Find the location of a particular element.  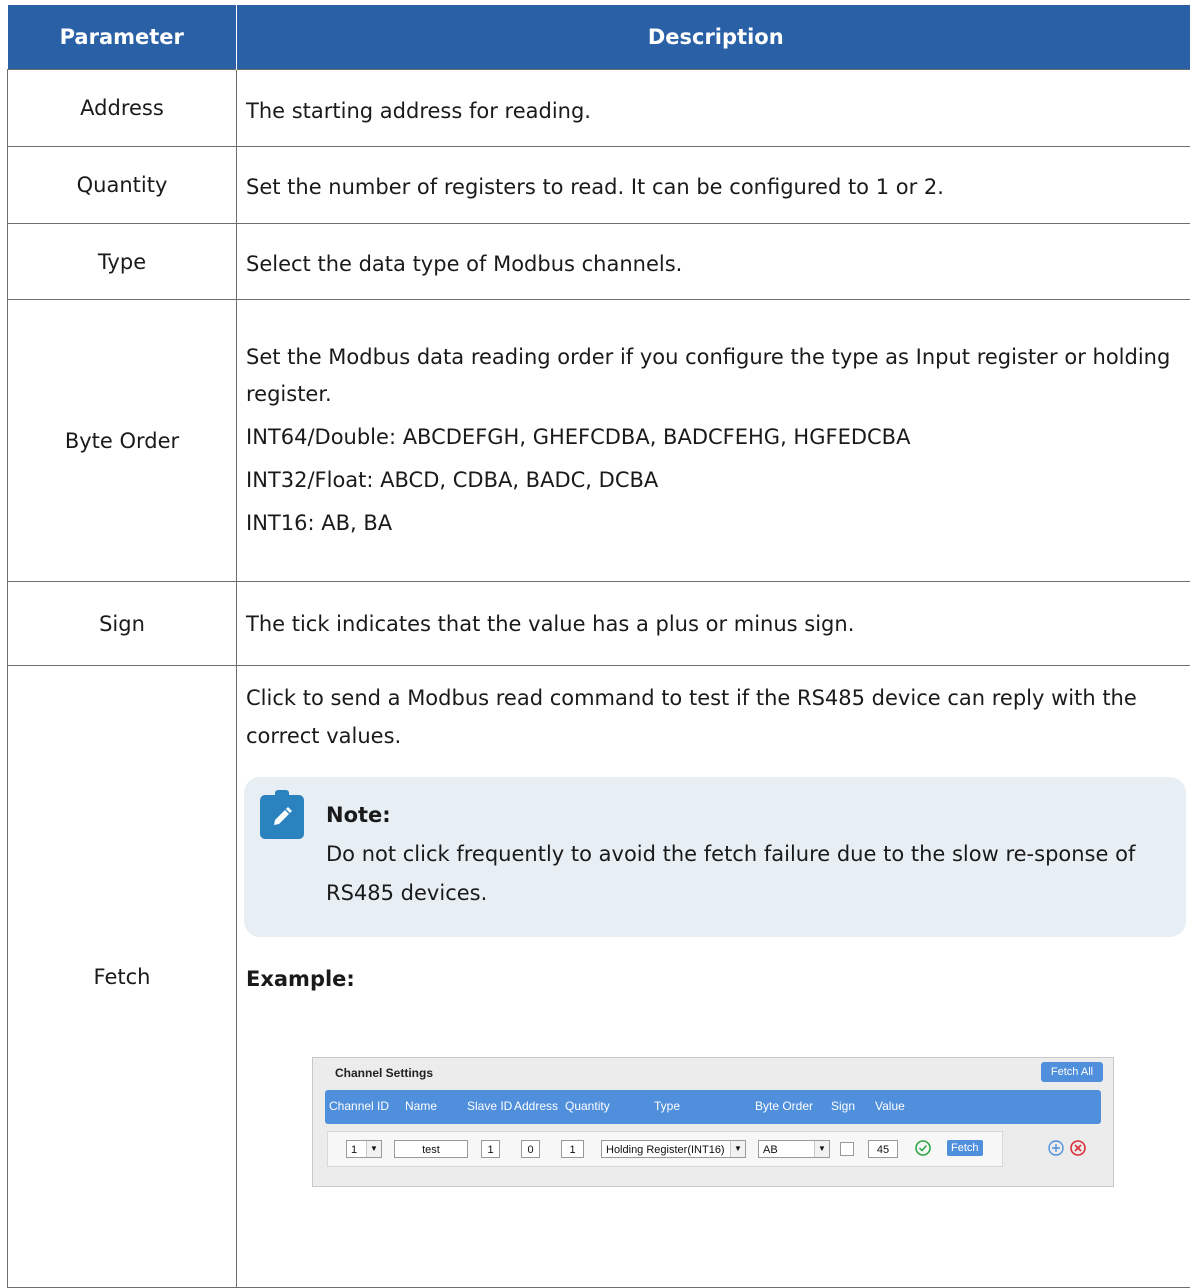

param-sign: Sign is located at coordinates (122, 624).